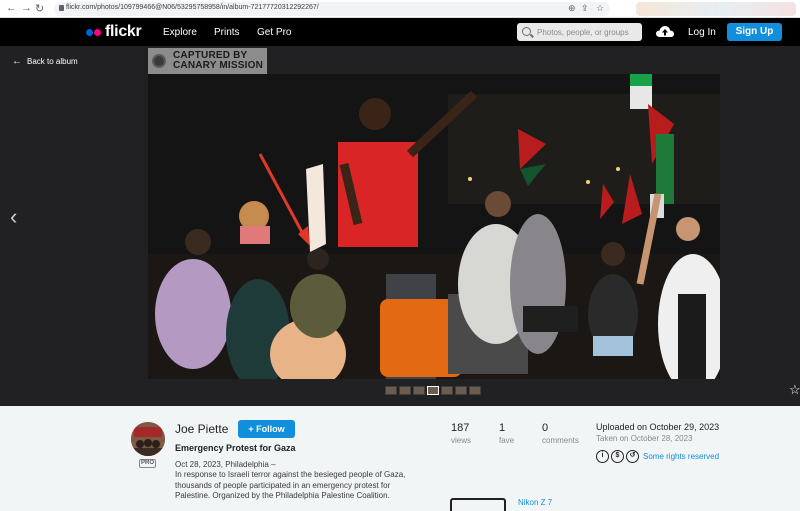 The width and height of the screenshot is (800, 511). I want to click on browser-extensions, so click(716, 9).